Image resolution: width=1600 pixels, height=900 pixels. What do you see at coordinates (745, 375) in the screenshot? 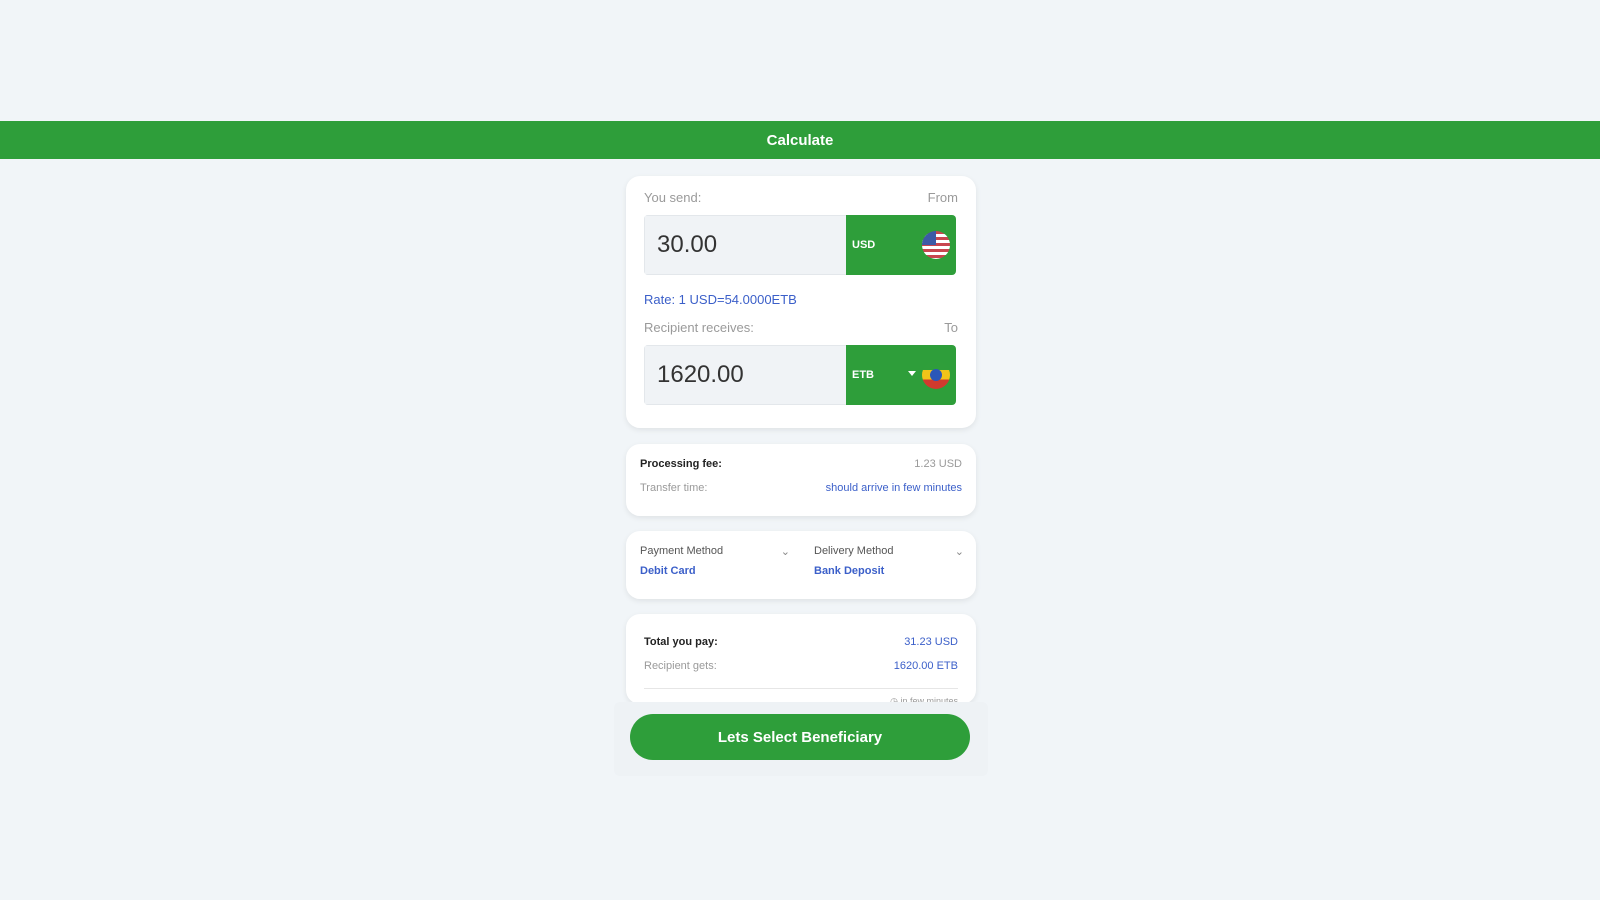
I see `receive-amount-input: 1620.00` at bounding box center [745, 375].